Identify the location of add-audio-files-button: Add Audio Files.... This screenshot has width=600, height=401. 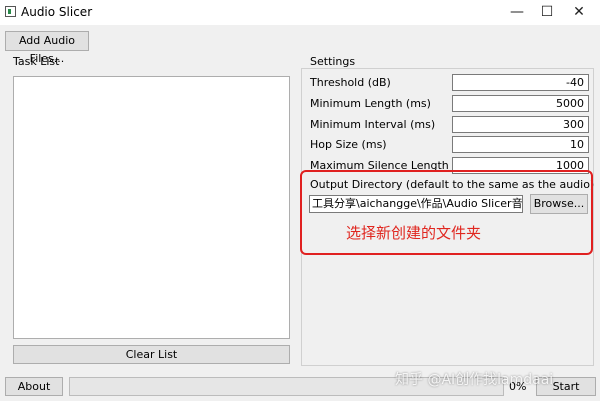
(47, 48).